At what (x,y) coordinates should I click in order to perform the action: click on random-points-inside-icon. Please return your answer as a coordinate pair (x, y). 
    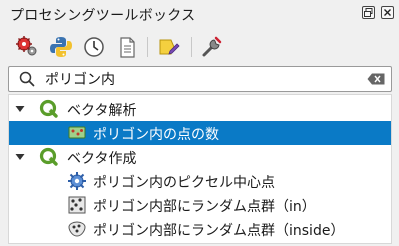
    Looking at the image, I should click on (77, 229).